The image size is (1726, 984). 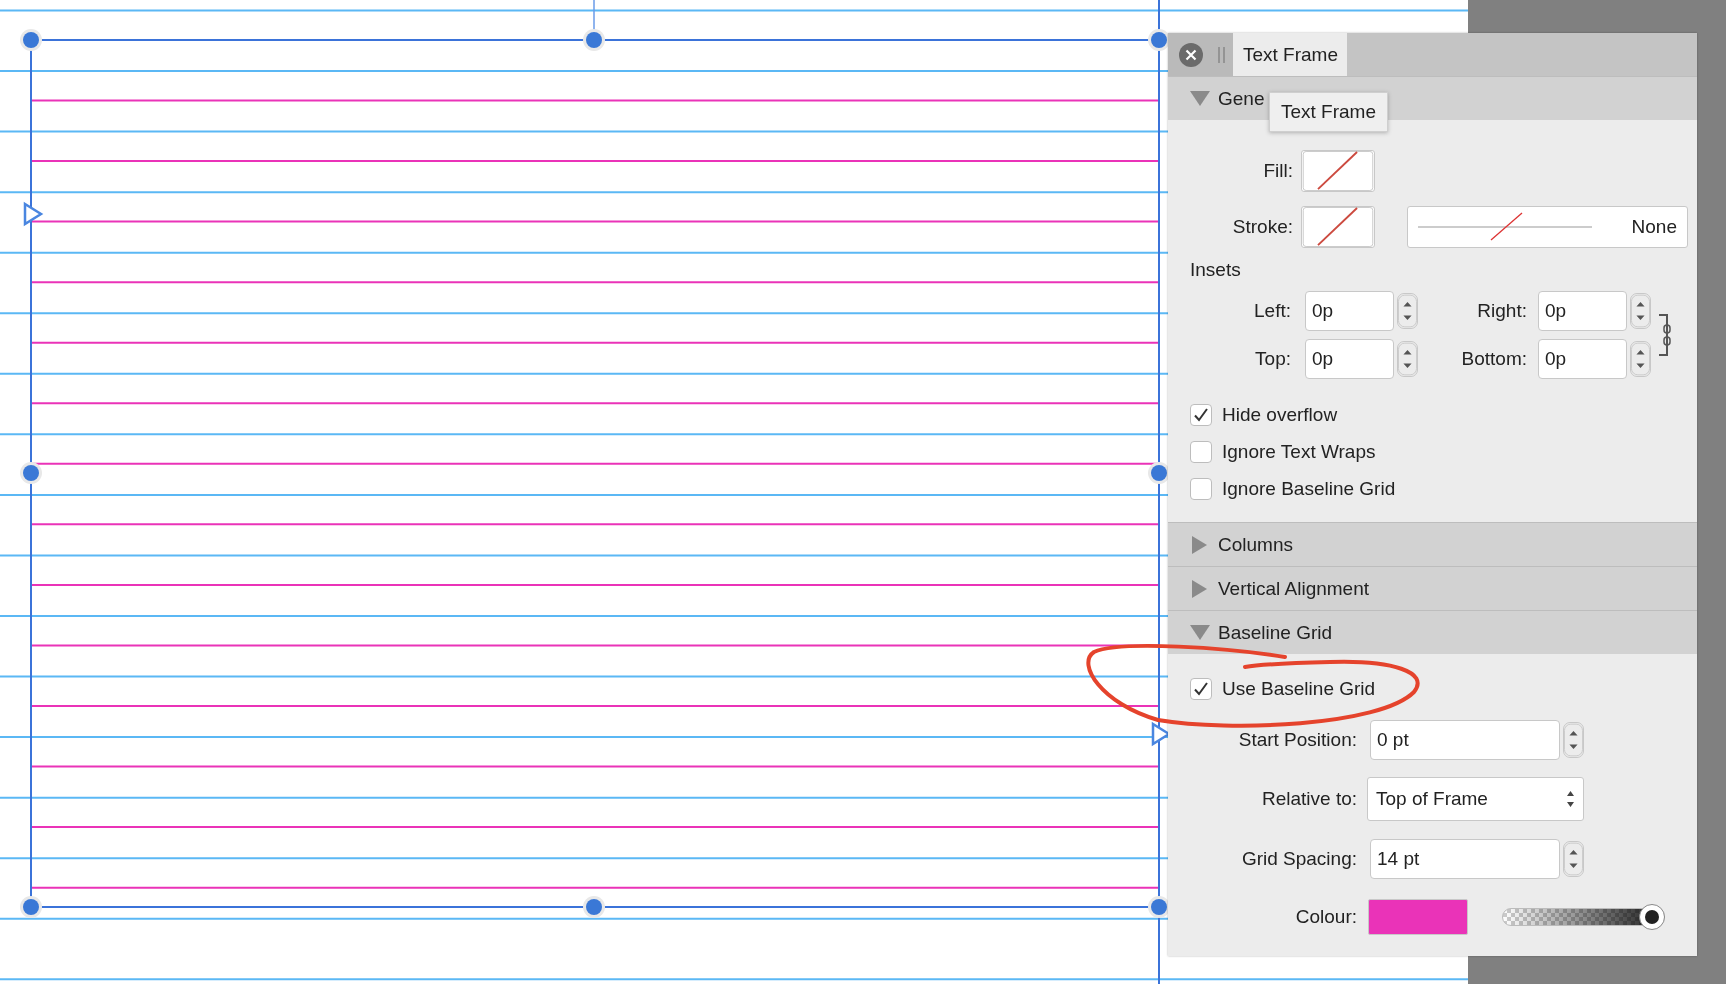 I want to click on field-label: Colour:, so click(x=1325, y=917).